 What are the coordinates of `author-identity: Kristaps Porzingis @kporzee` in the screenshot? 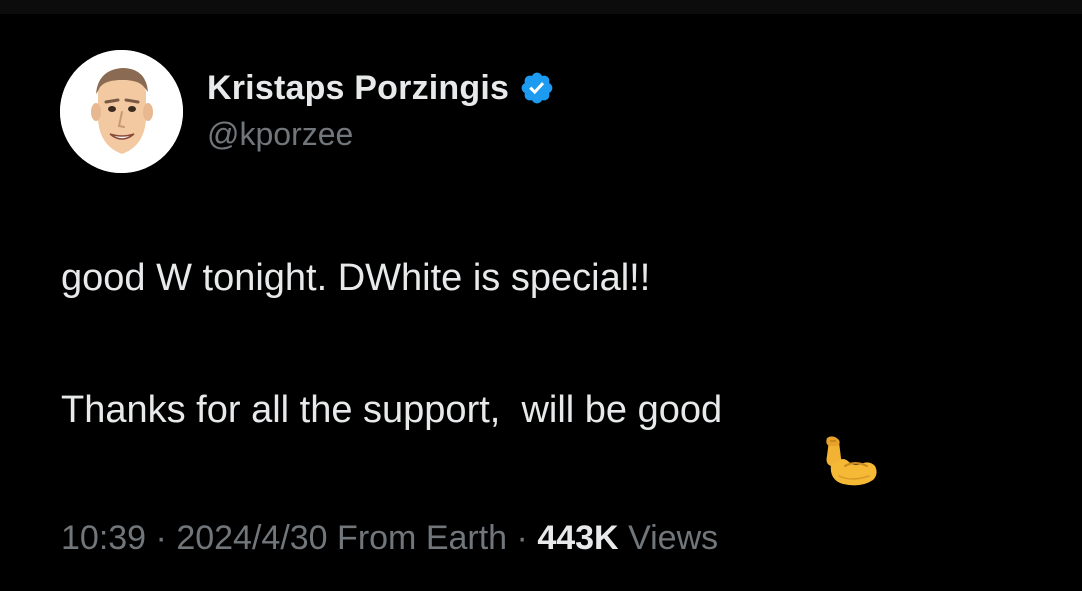 It's located at (381, 109).